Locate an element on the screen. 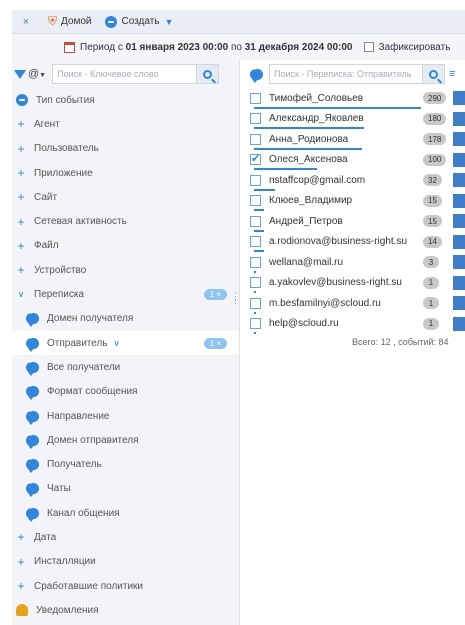 This screenshot has width=465, height=625. sender-row: Александр_Яковлев 180 is located at coordinates (355, 119).